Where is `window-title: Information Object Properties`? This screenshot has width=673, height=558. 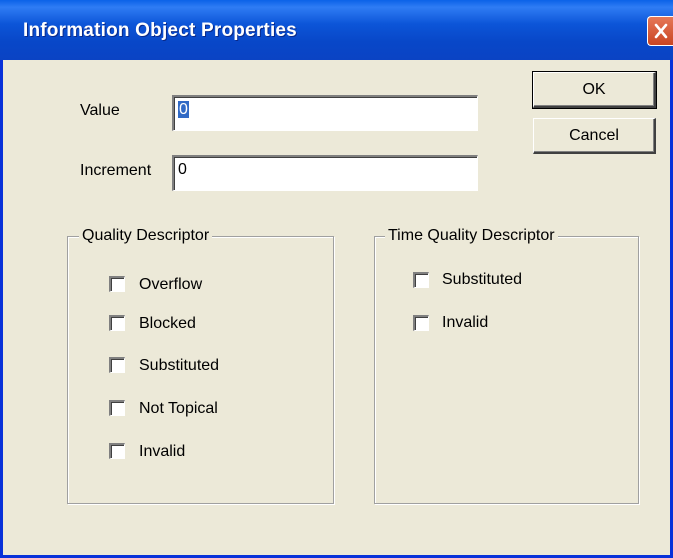
window-title: Information Object Properties is located at coordinates (160, 30).